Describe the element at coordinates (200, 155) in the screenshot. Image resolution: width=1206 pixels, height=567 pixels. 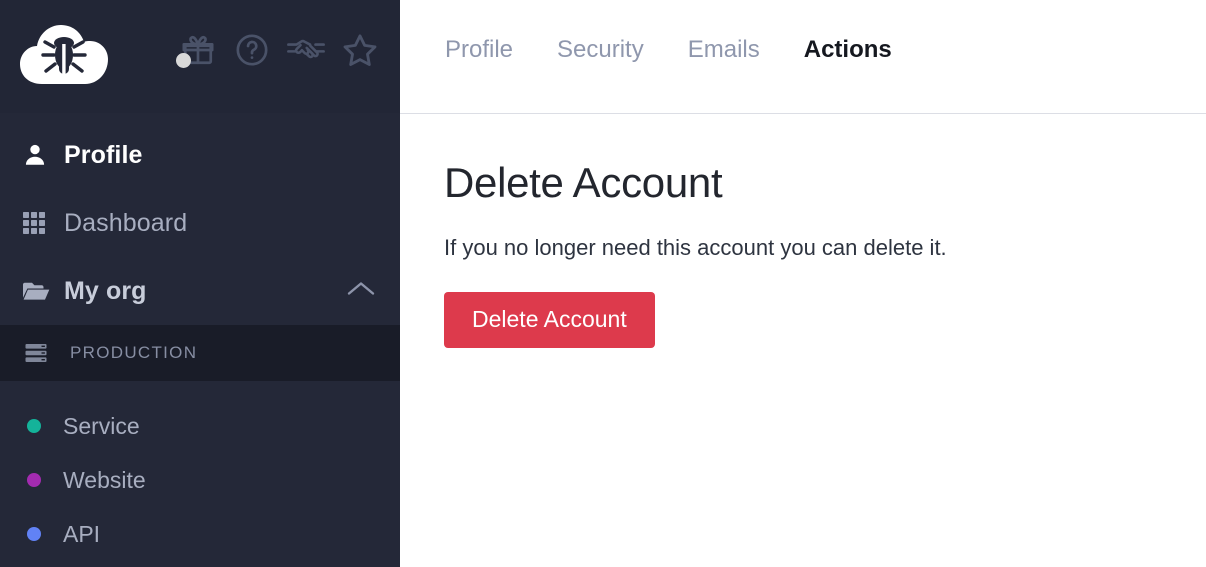
I see `sidebar-item-profile: Profile` at that location.